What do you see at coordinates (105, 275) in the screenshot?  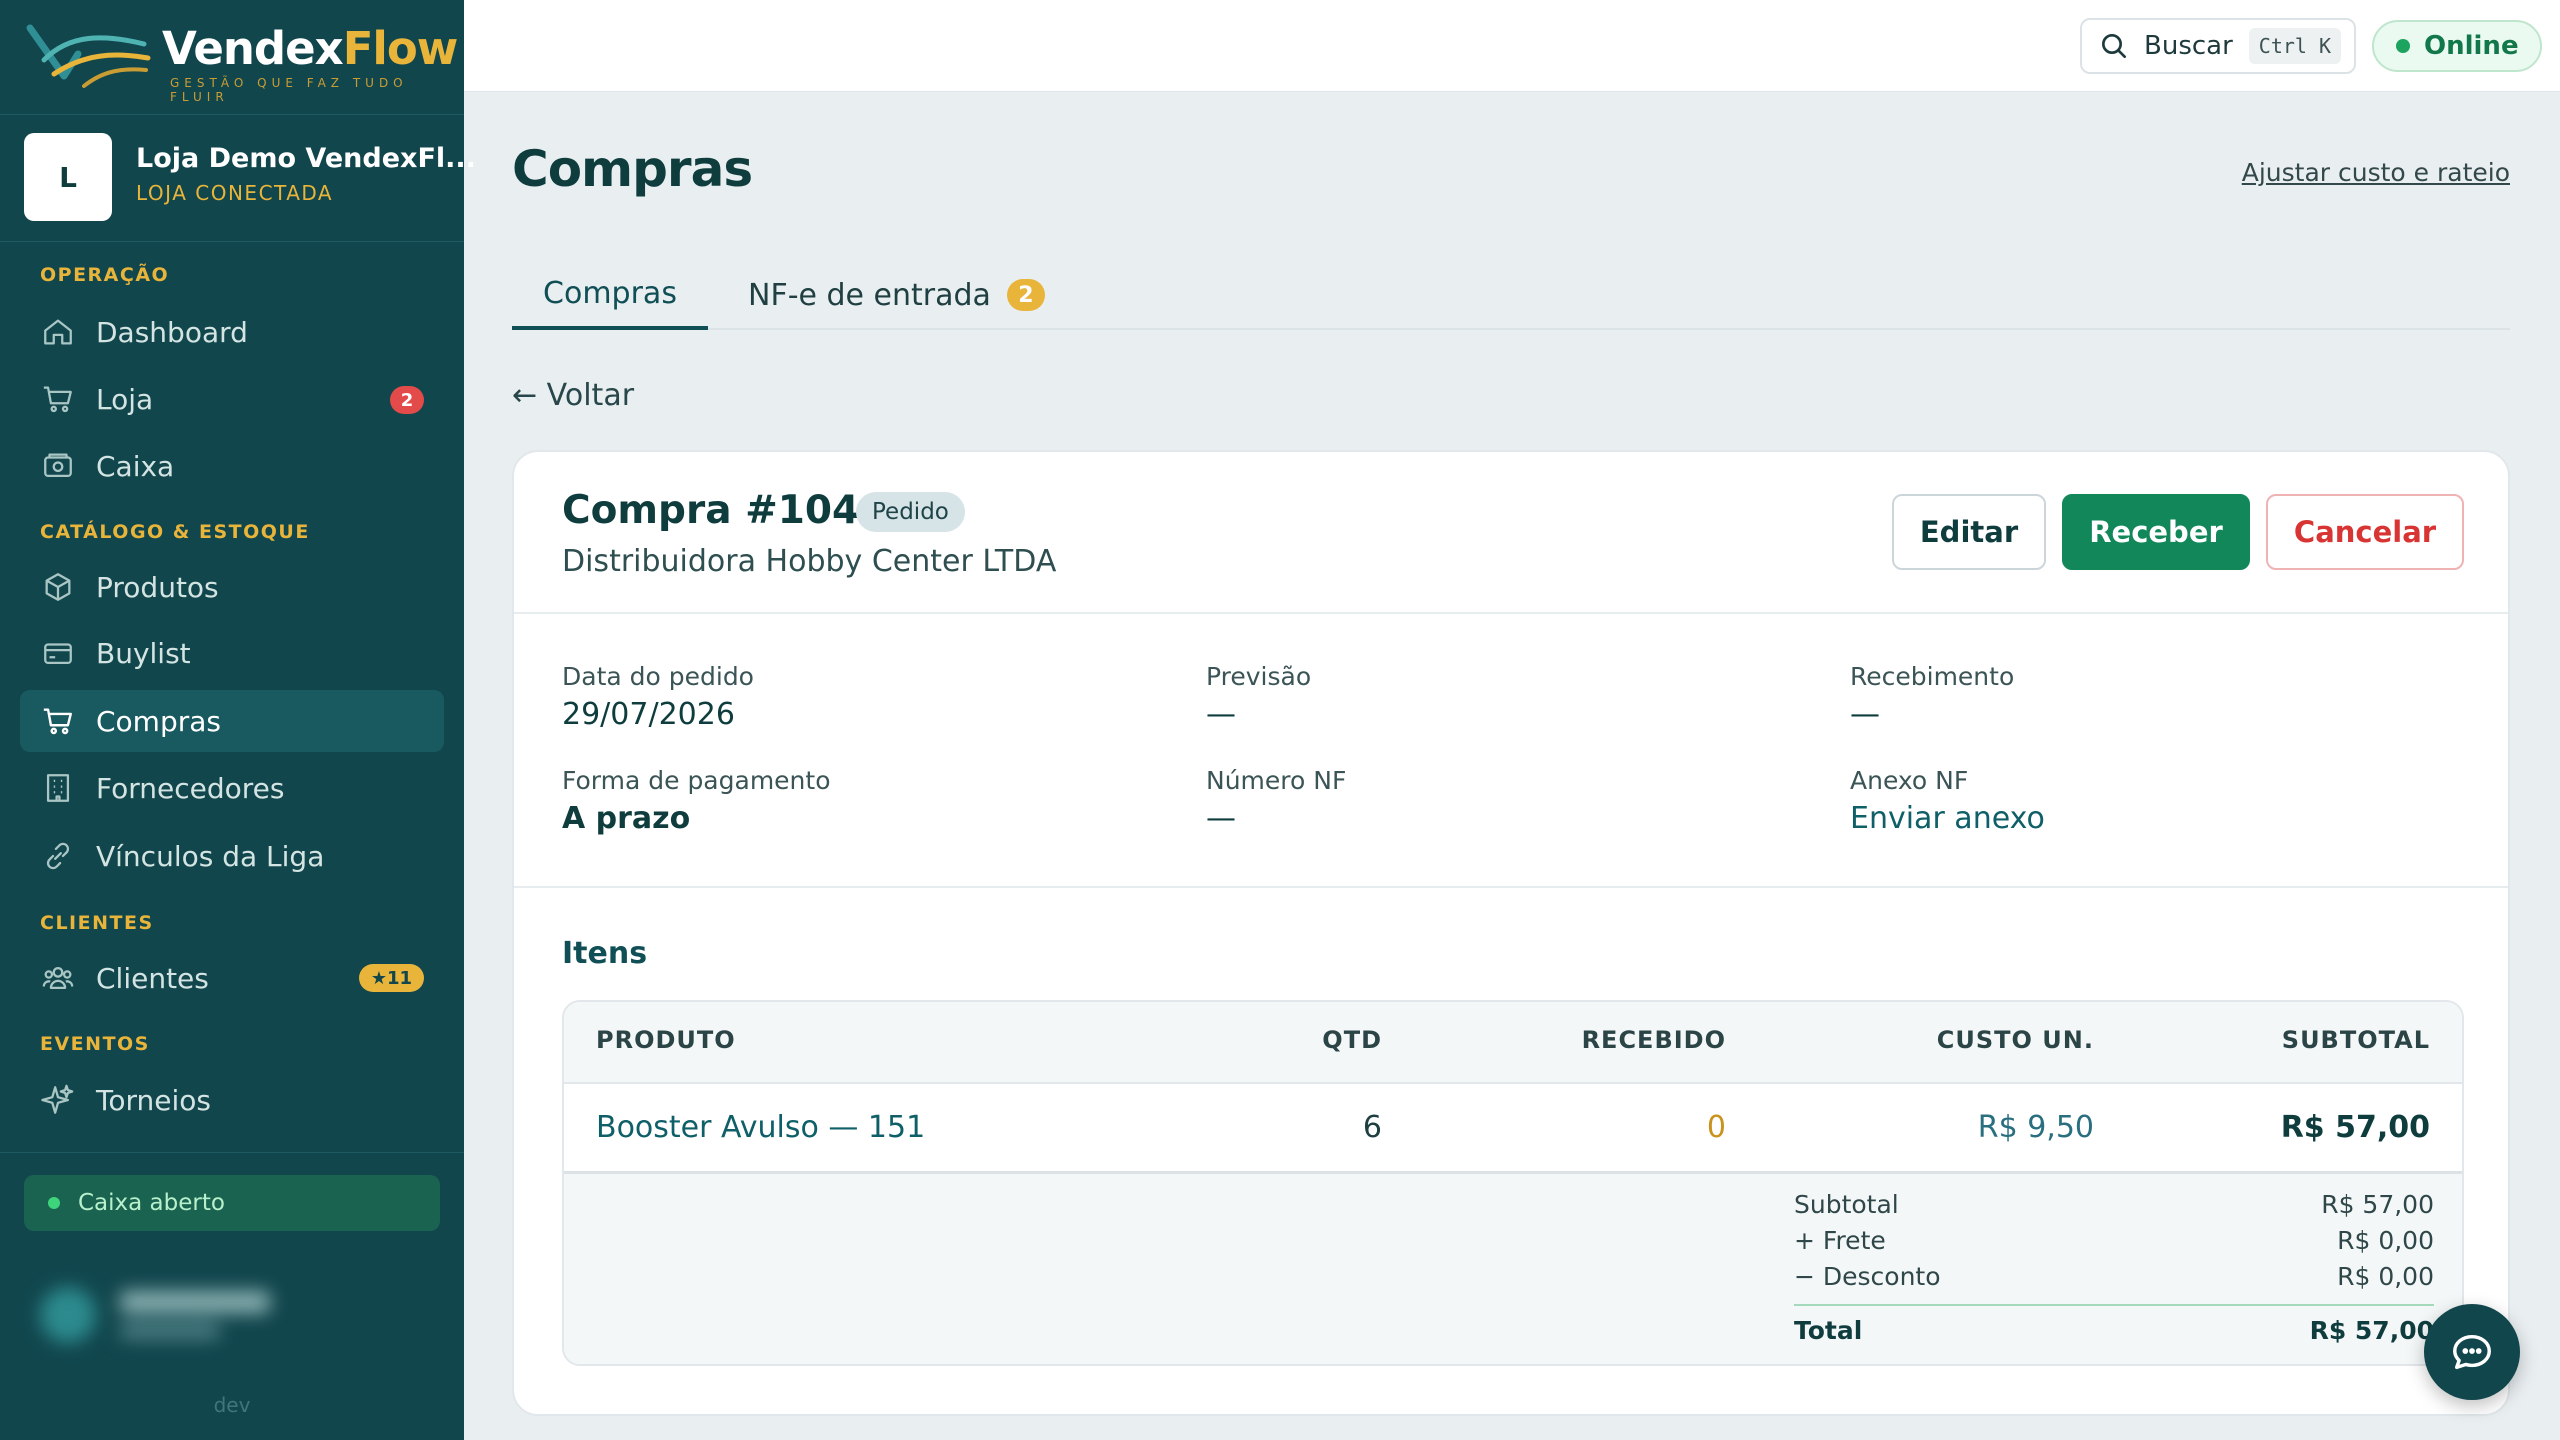 I see `nav-section-operacao: OPERAÇÃO` at bounding box center [105, 275].